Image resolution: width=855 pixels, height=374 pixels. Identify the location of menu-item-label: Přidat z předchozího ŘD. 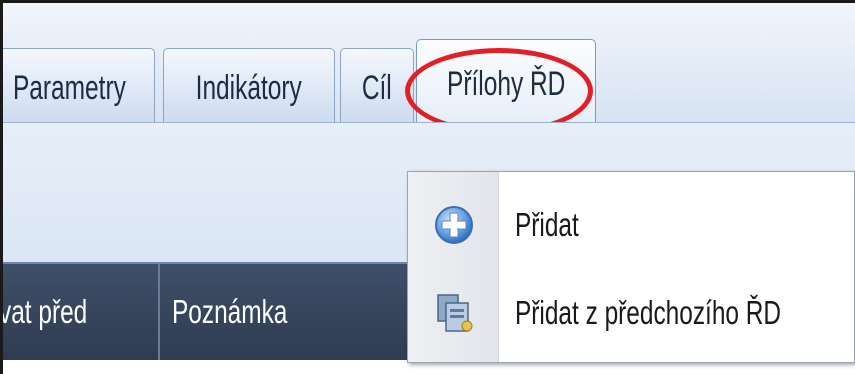
(648, 312).